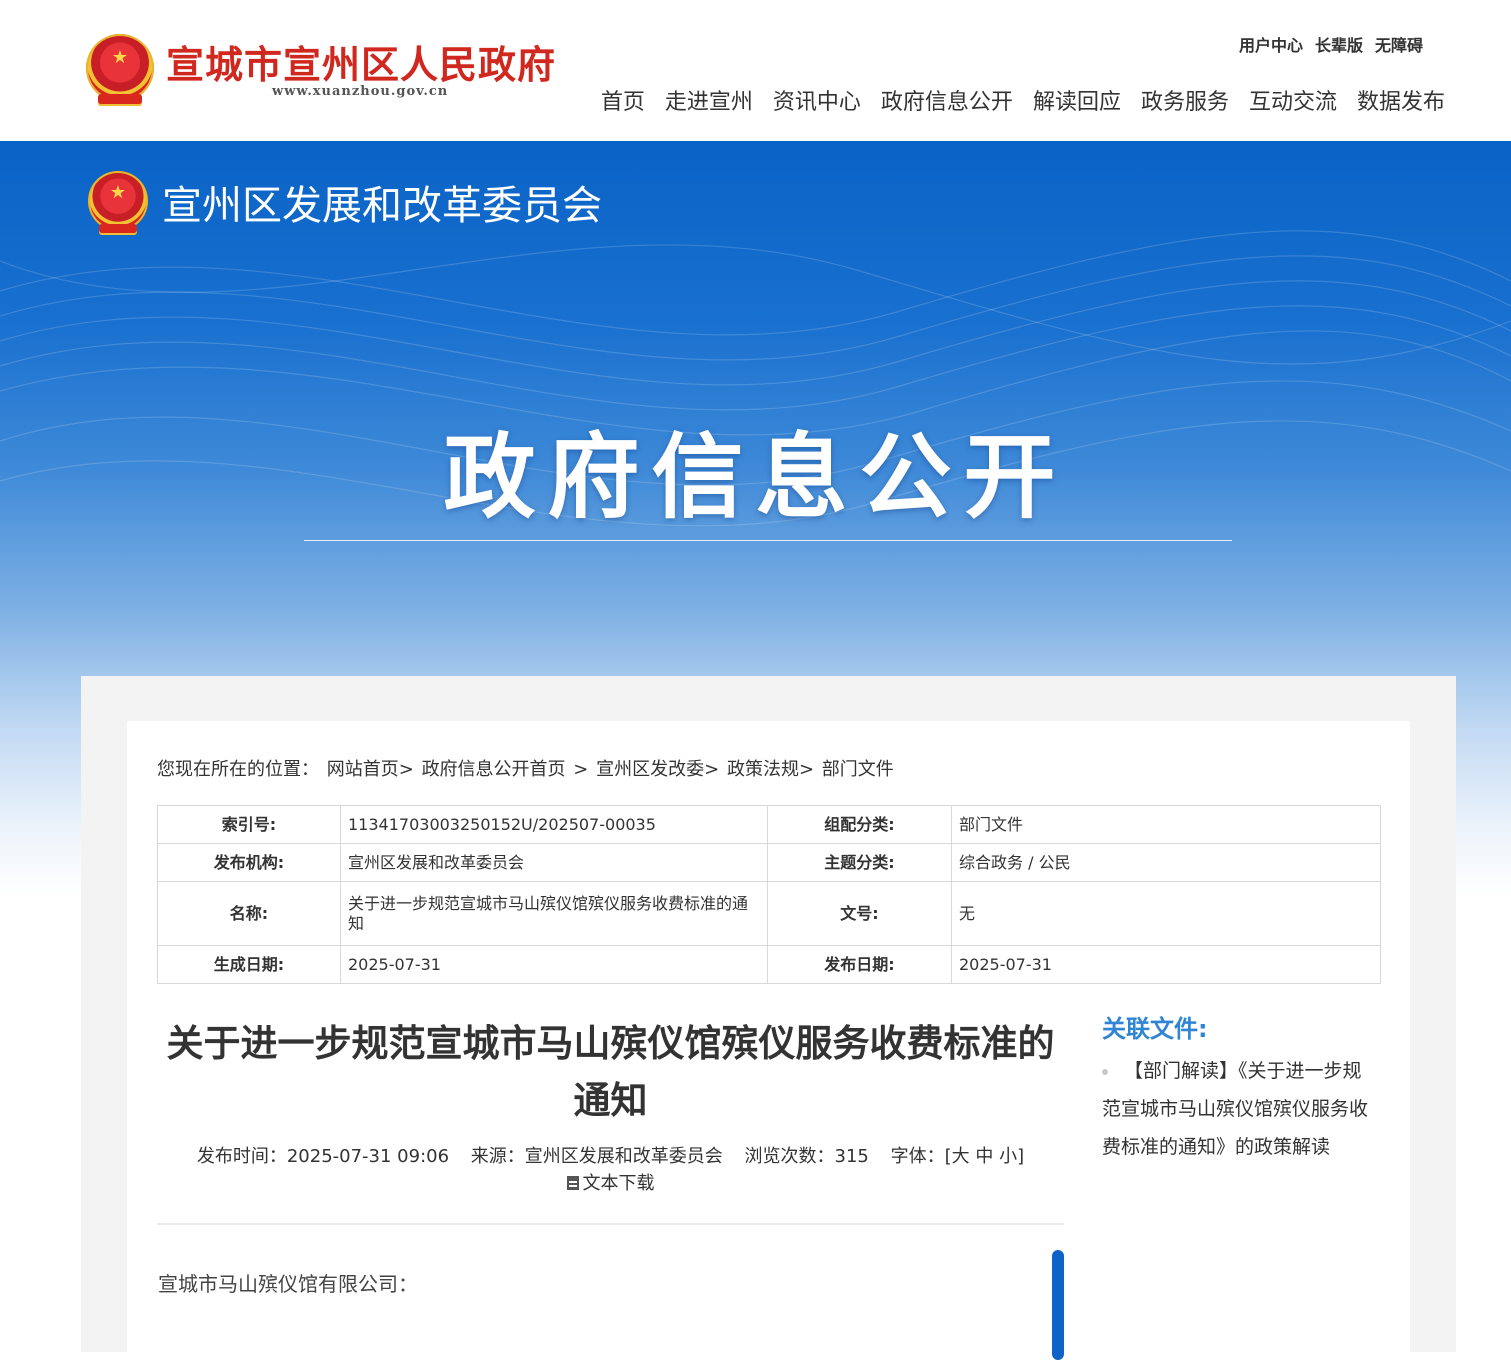  What do you see at coordinates (623, 1156) in the screenshot?
I see `source-value: 宣州区发展和改革委员会` at bounding box center [623, 1156].